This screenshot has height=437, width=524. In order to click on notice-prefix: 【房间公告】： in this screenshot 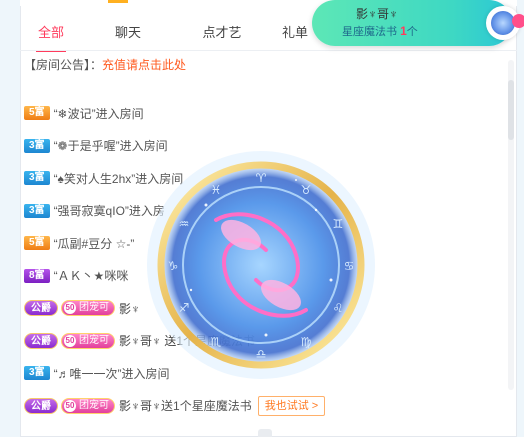, I will do `click(63, 65)`.